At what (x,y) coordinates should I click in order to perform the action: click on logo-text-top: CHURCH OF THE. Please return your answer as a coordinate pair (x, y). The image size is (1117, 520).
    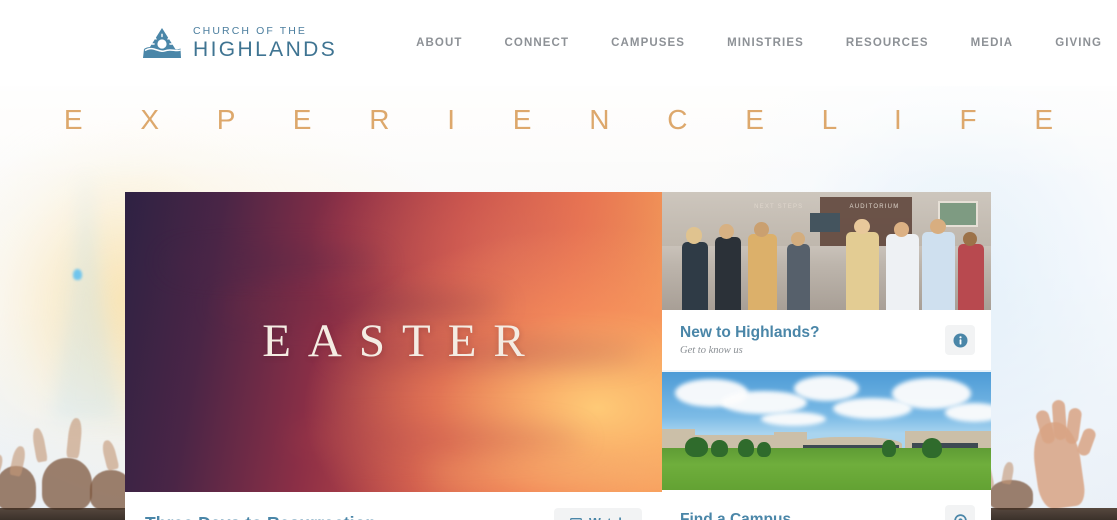
    Looking at the image, I should click on (250, 30).